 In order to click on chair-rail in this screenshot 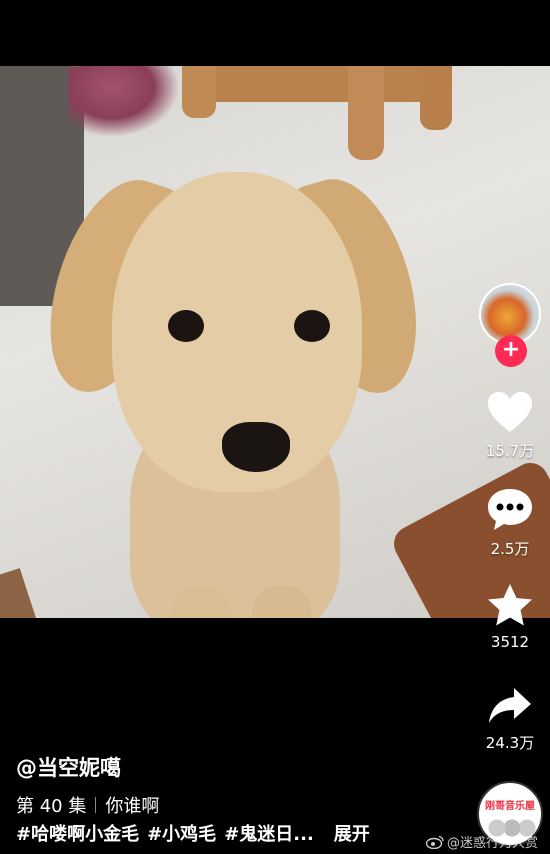, I will do `click(319, 84)`.